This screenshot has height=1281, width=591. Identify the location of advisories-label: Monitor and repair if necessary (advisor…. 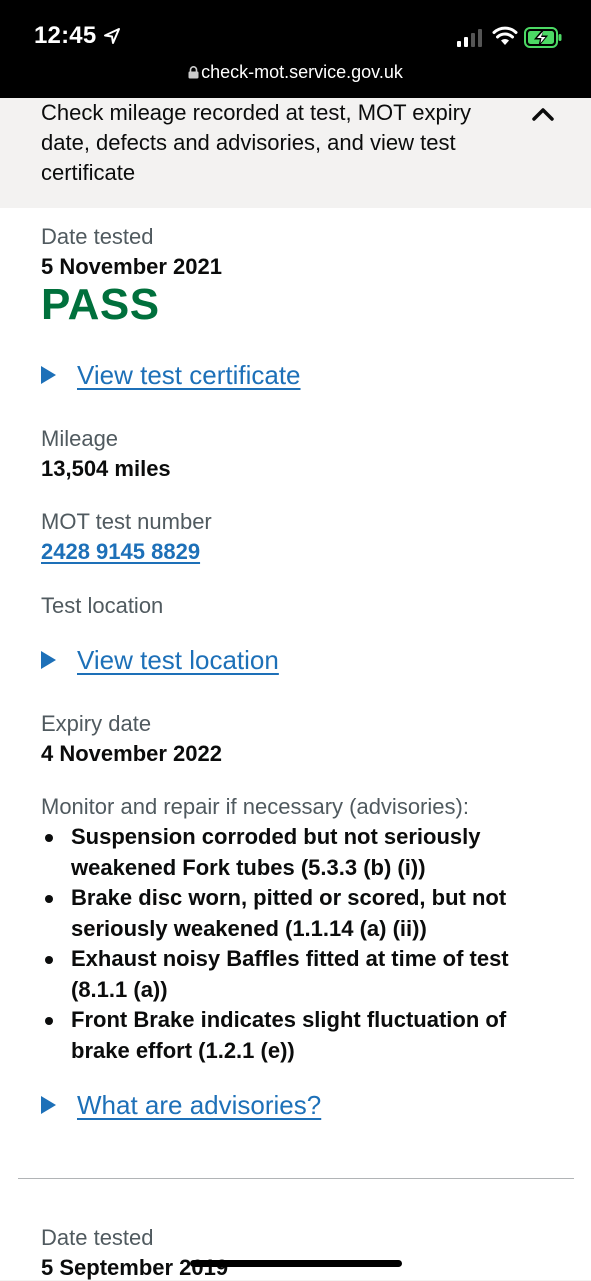
(255, 806).